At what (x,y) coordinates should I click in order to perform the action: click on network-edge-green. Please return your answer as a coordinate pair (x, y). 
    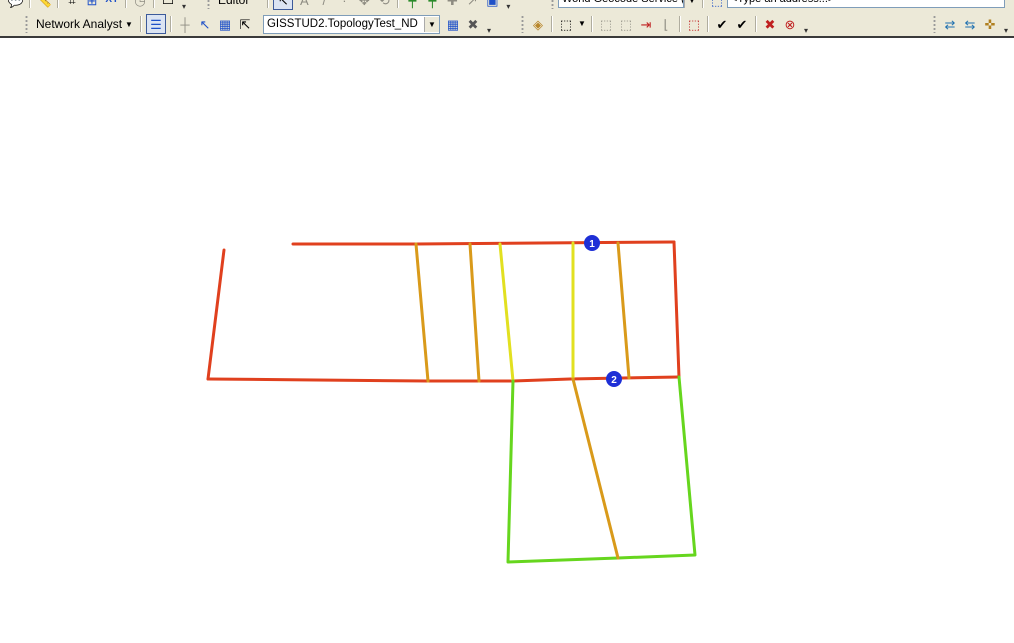
    Looking at the image, I should click on (601, 469).